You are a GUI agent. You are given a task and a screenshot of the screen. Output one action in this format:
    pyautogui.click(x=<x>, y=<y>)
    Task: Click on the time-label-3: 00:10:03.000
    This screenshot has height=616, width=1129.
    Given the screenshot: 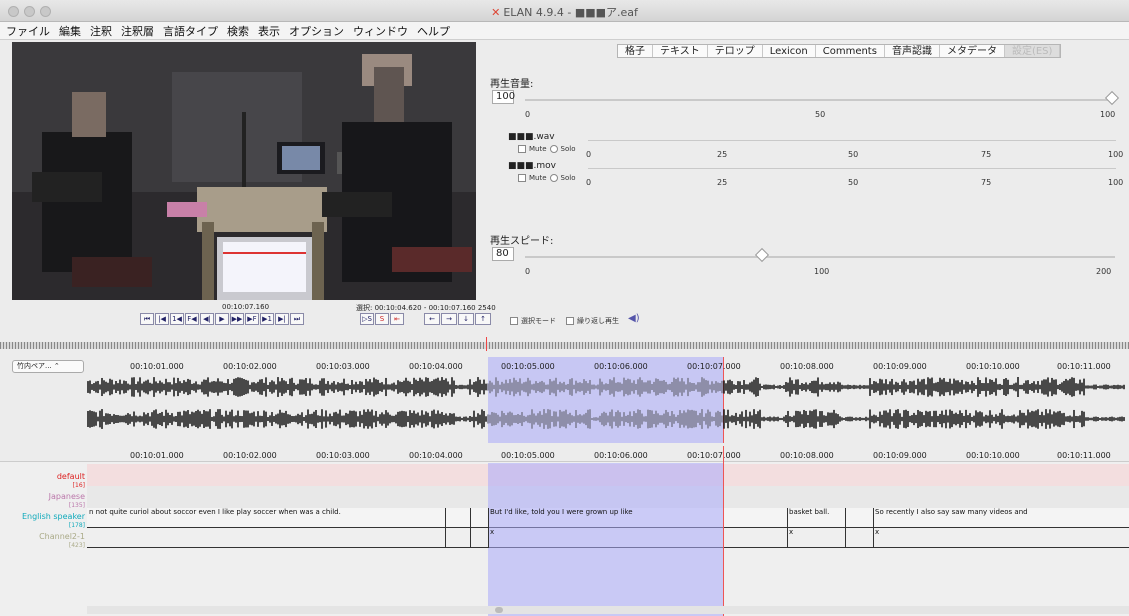 What is the action you would take?
    pyautogui.click(x=343, y=455)
    